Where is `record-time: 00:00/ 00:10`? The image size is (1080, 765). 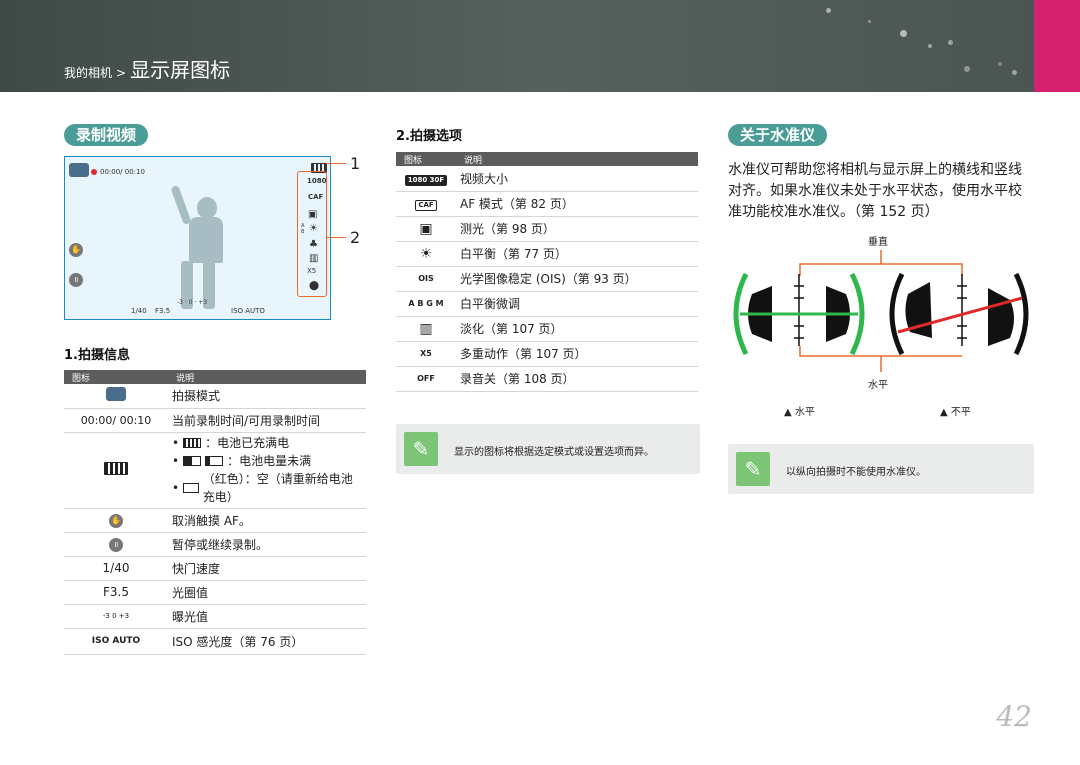 record-time: 00:00/ 00:10 is located at coordinates (122, 172).